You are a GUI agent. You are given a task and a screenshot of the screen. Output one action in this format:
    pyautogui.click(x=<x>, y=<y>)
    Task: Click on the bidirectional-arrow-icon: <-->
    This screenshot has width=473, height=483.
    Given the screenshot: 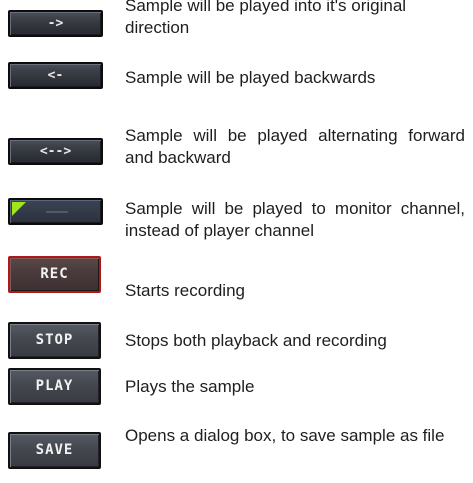 What is the action you would take?
    pyautogui.click(x=55, y=151)
    